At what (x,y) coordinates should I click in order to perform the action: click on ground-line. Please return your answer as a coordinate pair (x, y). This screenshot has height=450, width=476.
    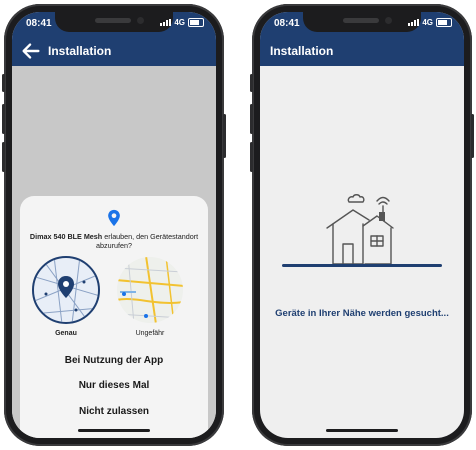
    Looking at the image, I should click on (362, 265).